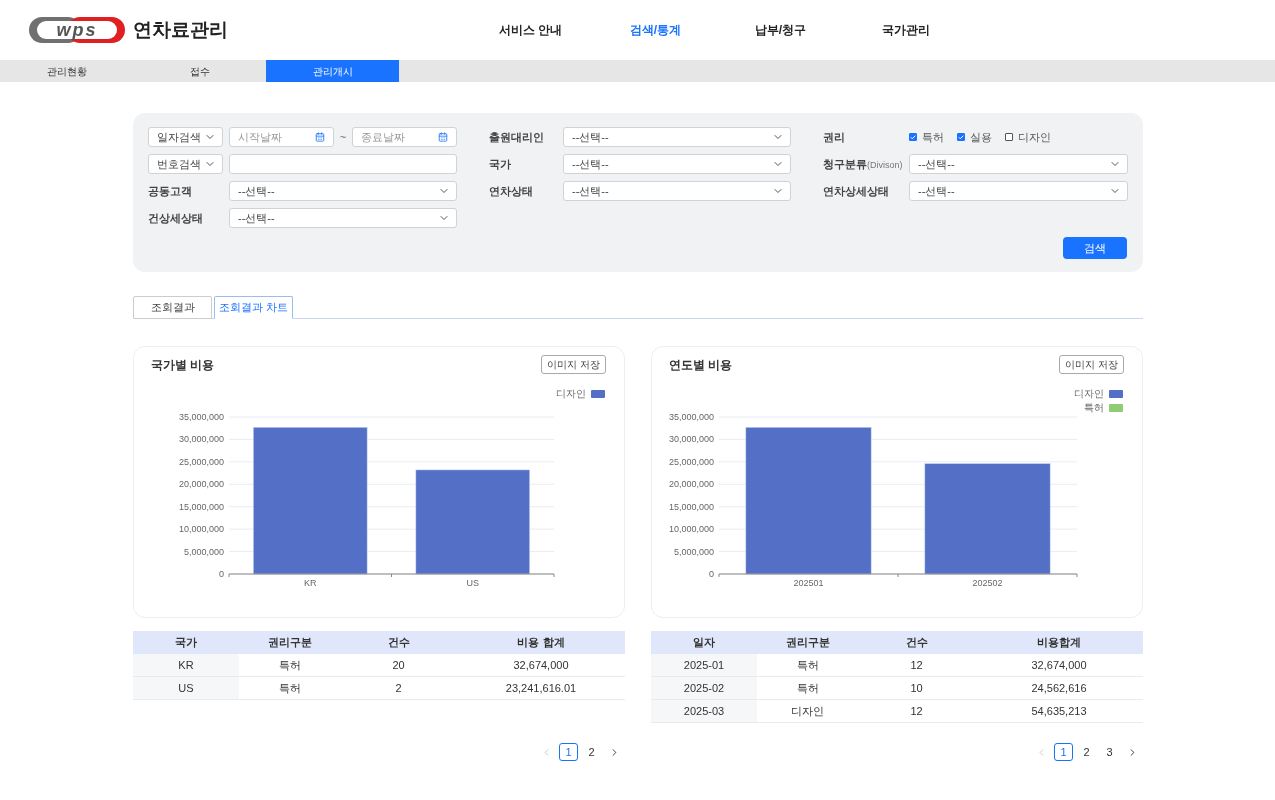  Describe the element at coordinates (863, 164) in the screenshot. I see `field-label: 청구분류(Divison)` at that location.